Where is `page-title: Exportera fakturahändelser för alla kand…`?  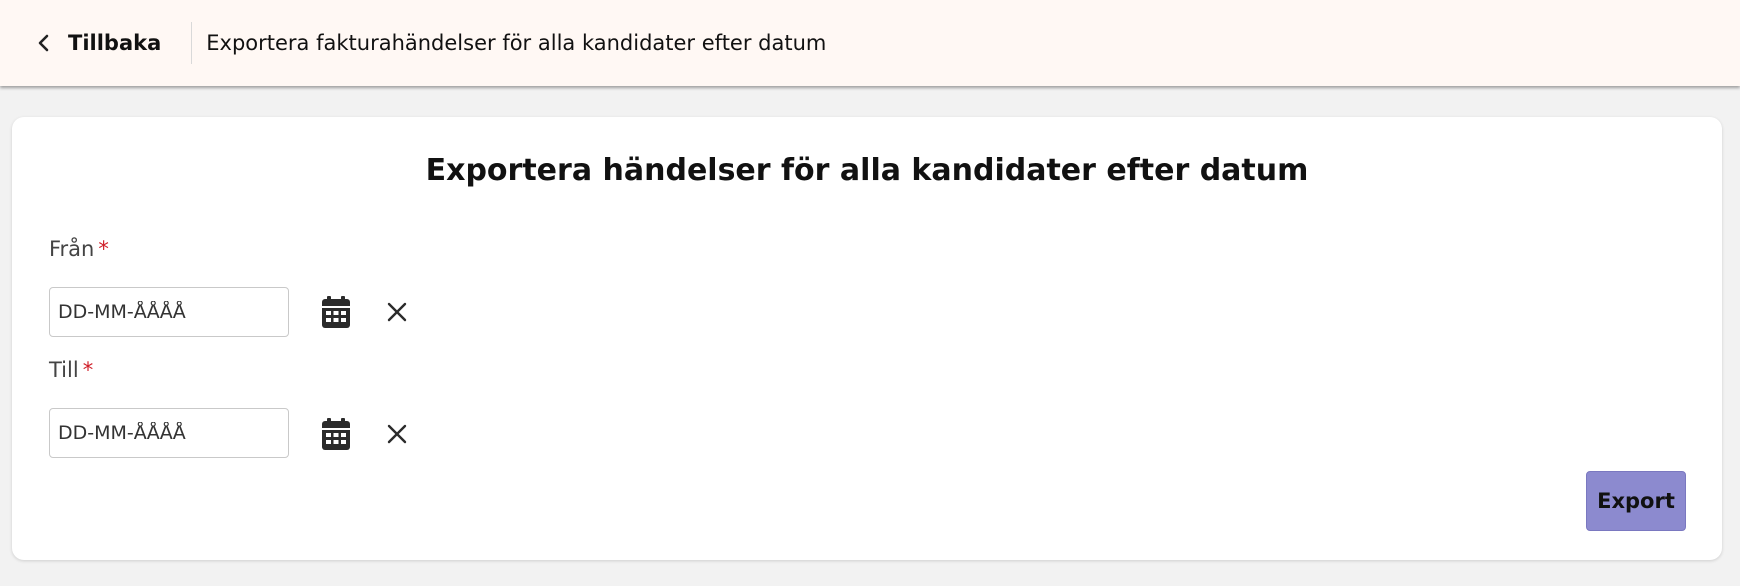 page-title: Exportera fakturahändelser för alla kand… is located at coordinates (516, 43).